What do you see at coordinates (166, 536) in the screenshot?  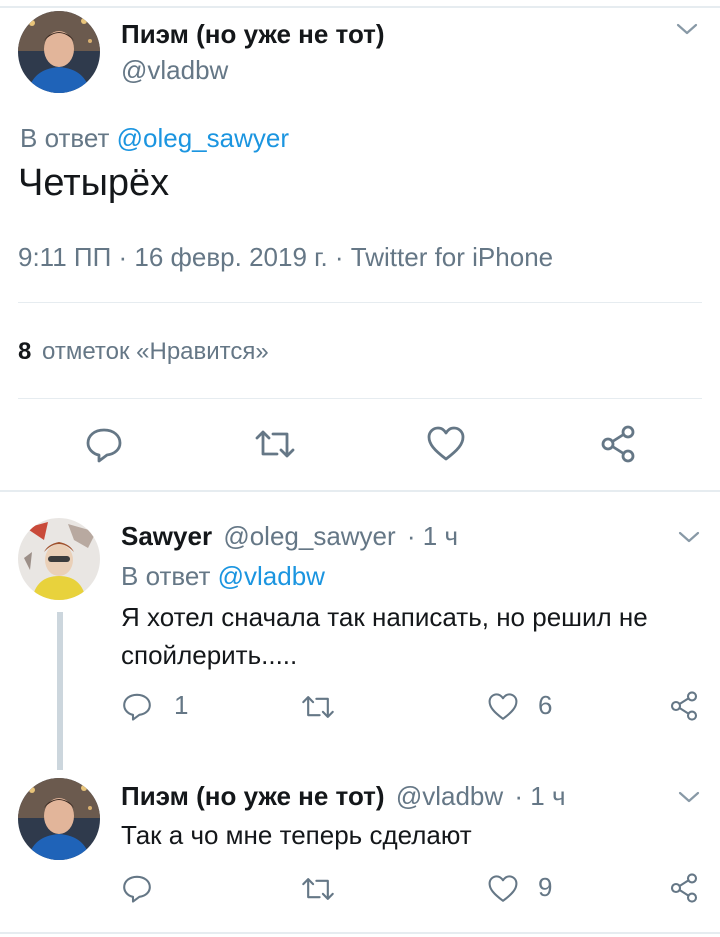 I see `author-name: Sawyer` at bounding box center [166, 536].